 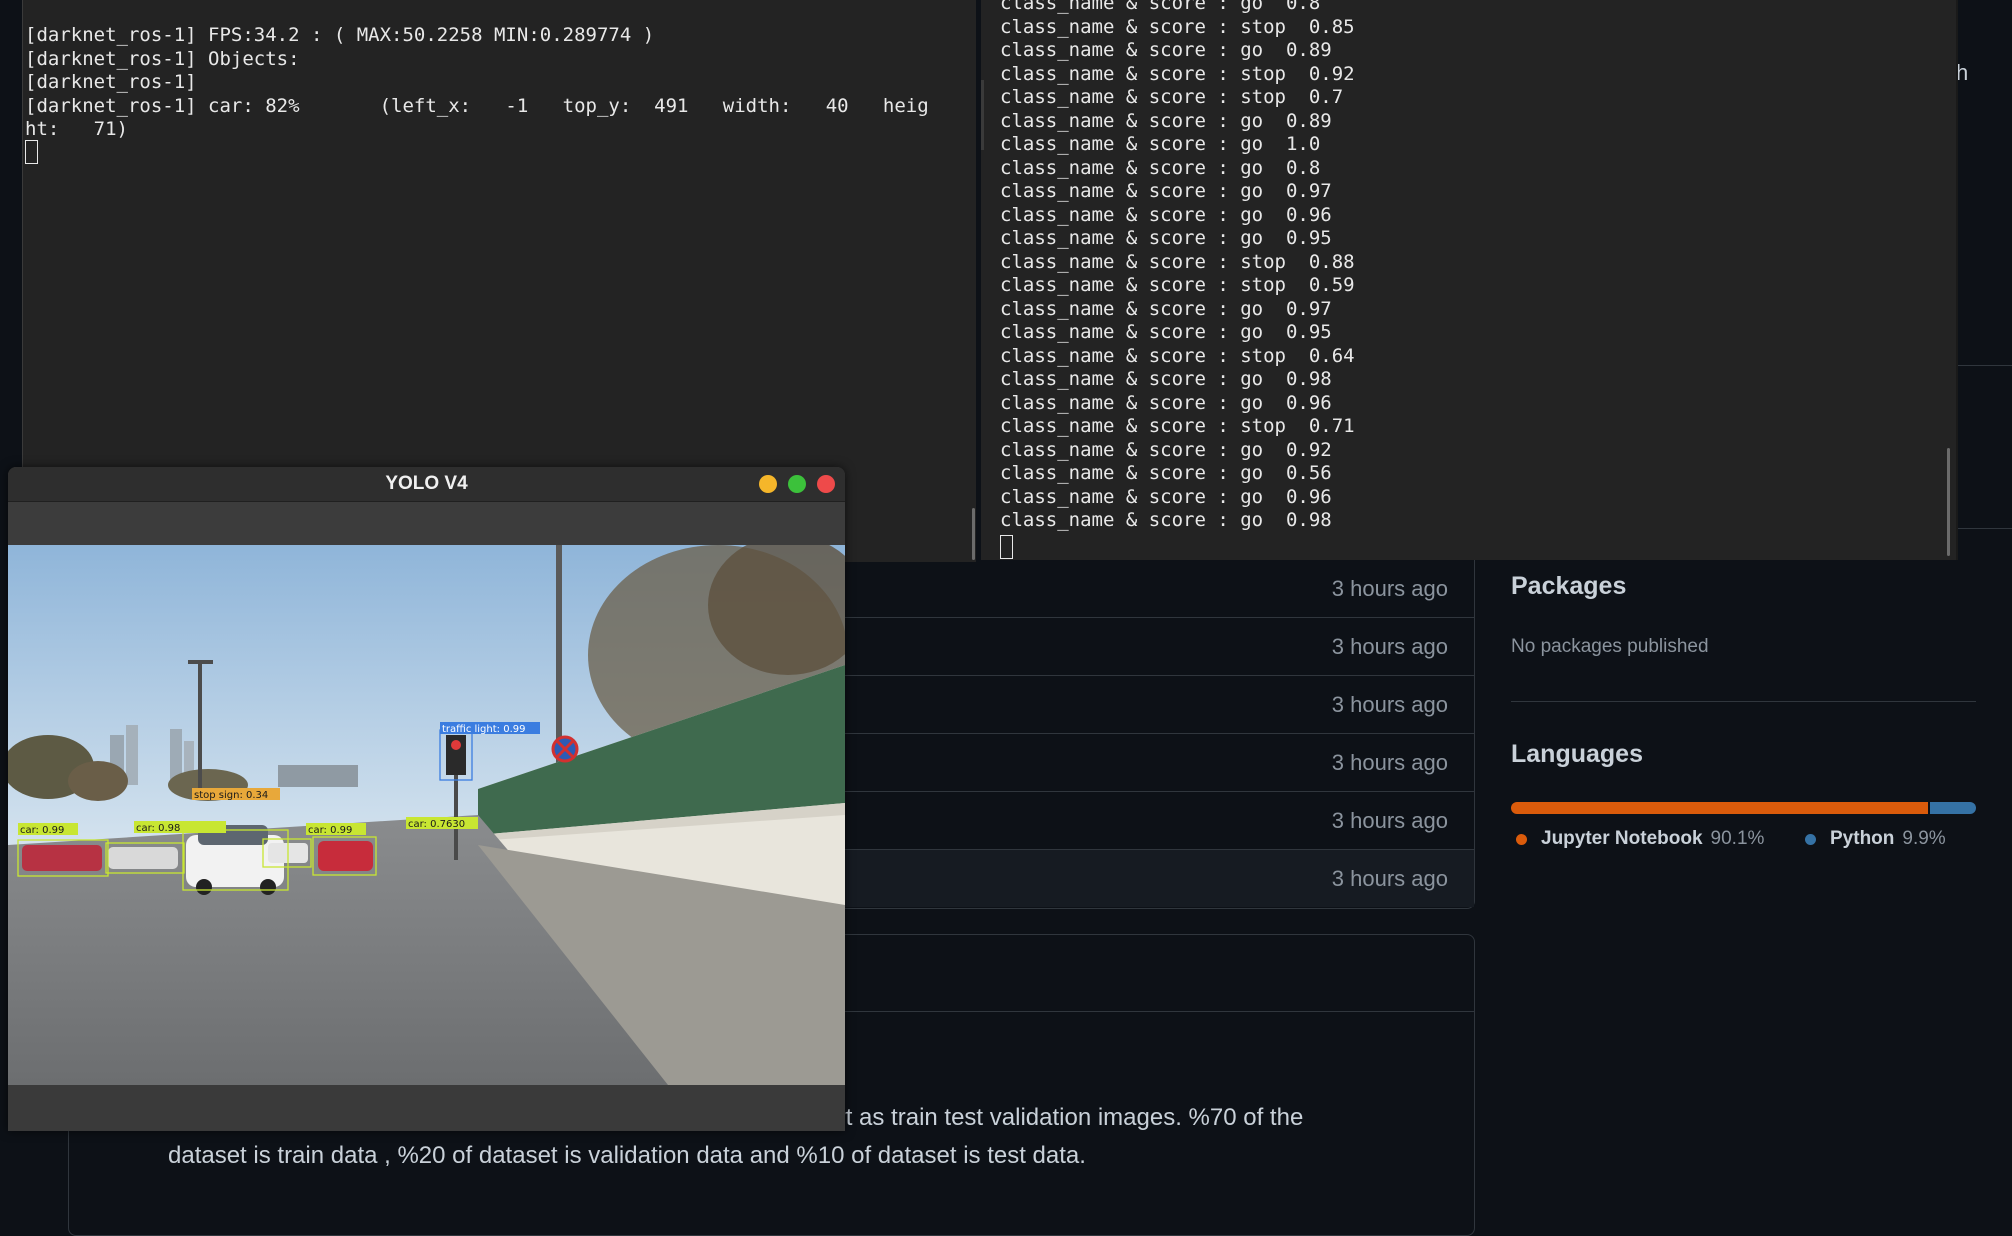 What do you see at coordinates (1177, 73) in the screenshot?
I see `terminal-line: class_name & score : stop 0.92` at bounding box center [1177, 73].